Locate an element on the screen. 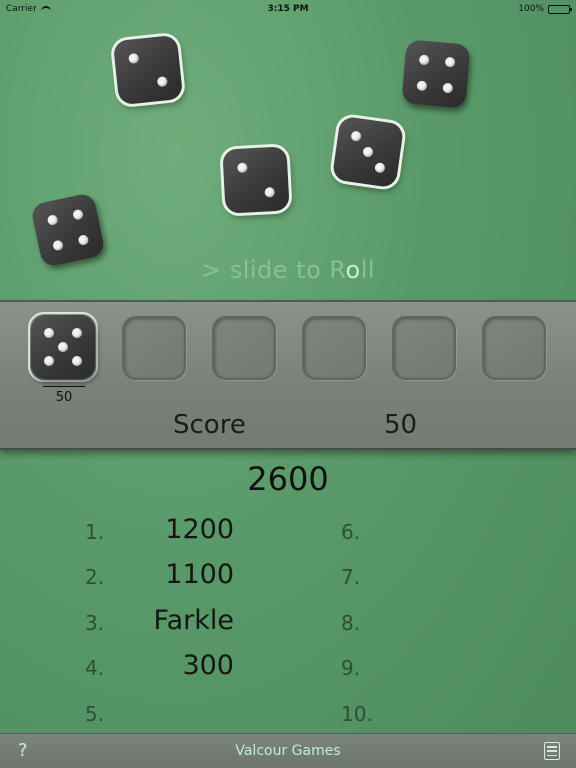 This screenshot has height=768, width=576. carrier-label: Carrier is located at coordinates (21, 9).